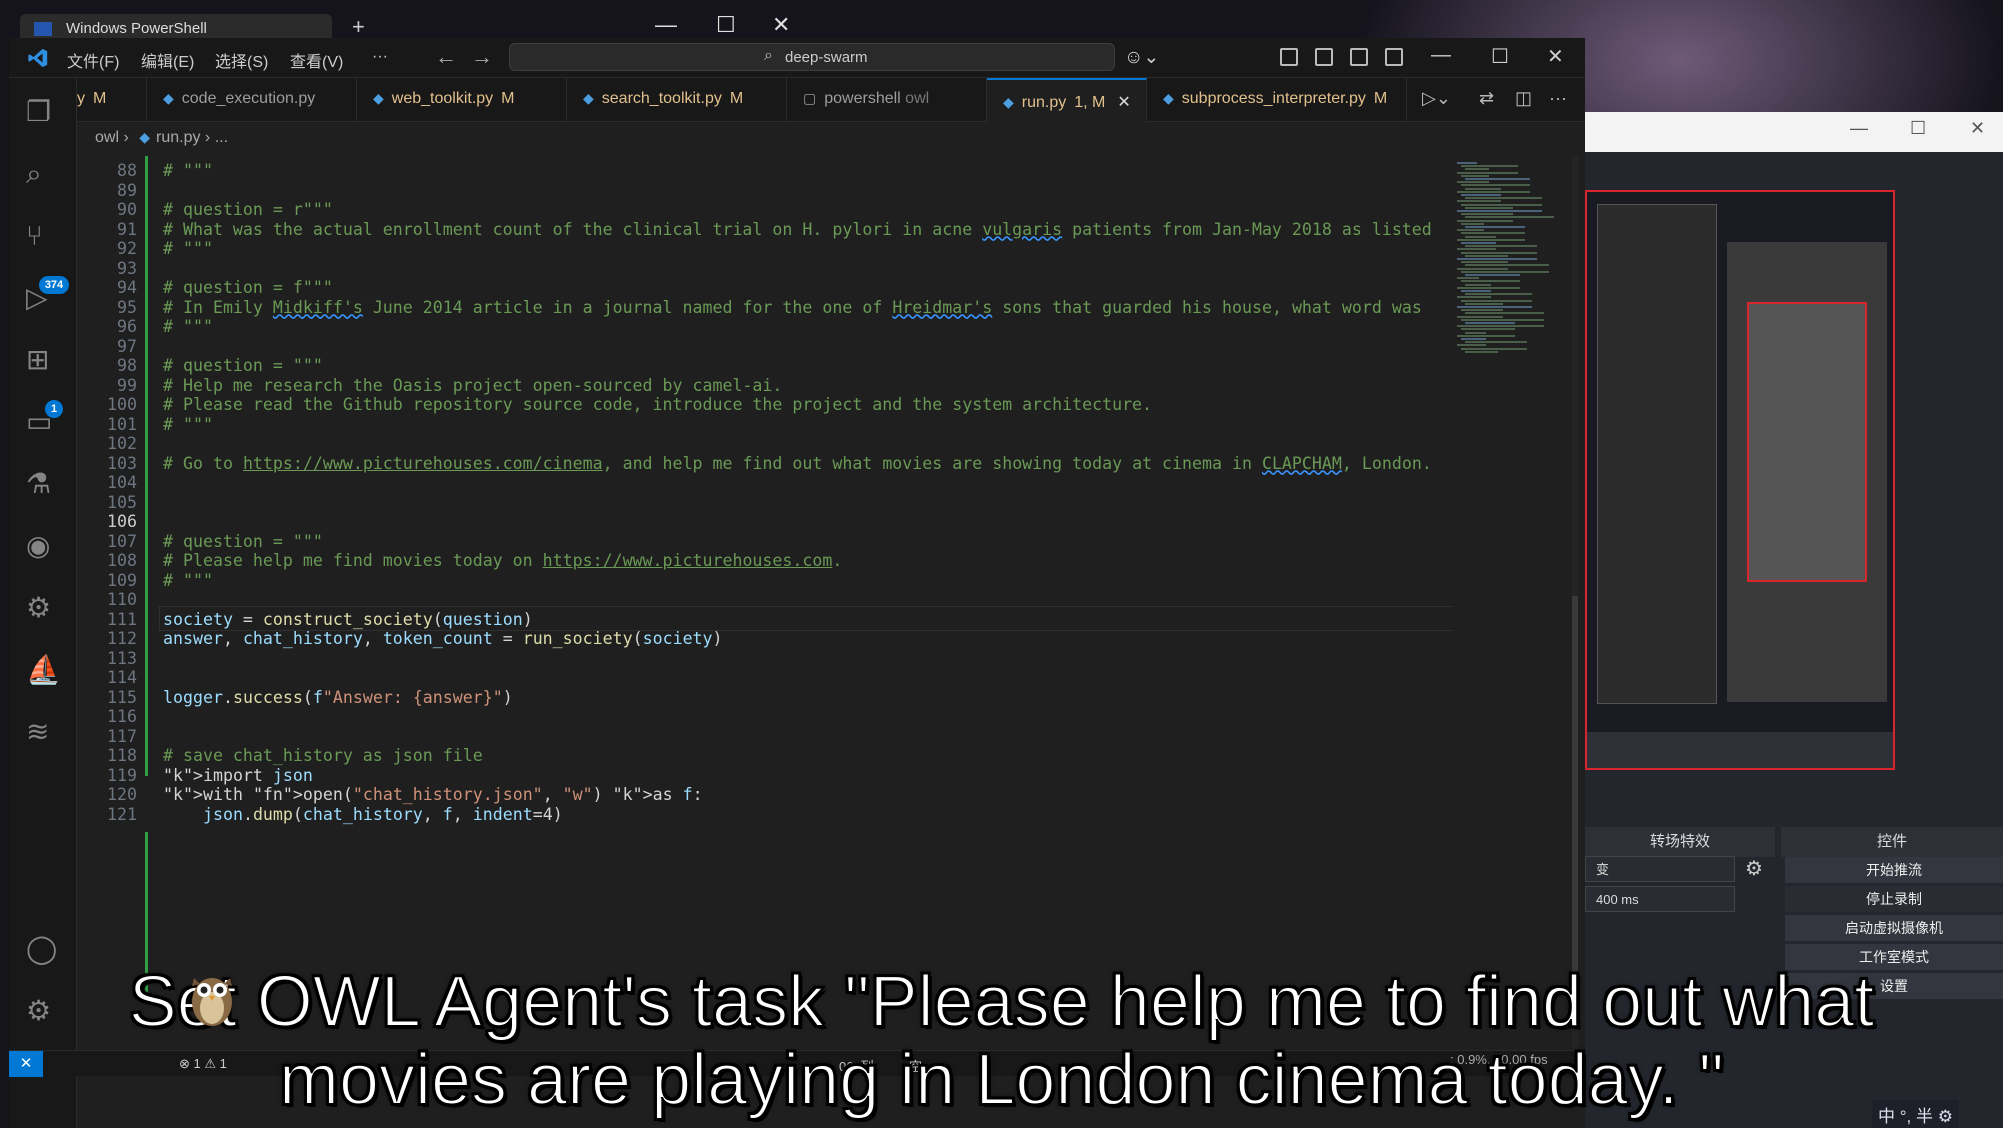 The width and height of the screenshot is (2003, 1128). I want to click on container-icon: ⚙, so click(38, 608).